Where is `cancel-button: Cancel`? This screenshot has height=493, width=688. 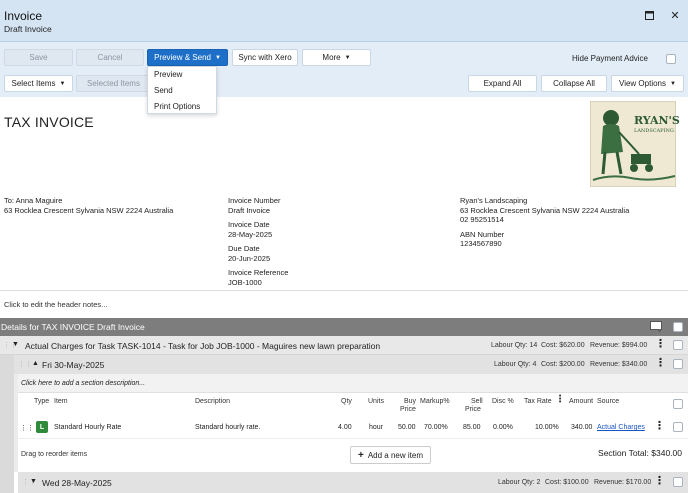
cancel-button: Cancel is located at coordinates (110, 57).